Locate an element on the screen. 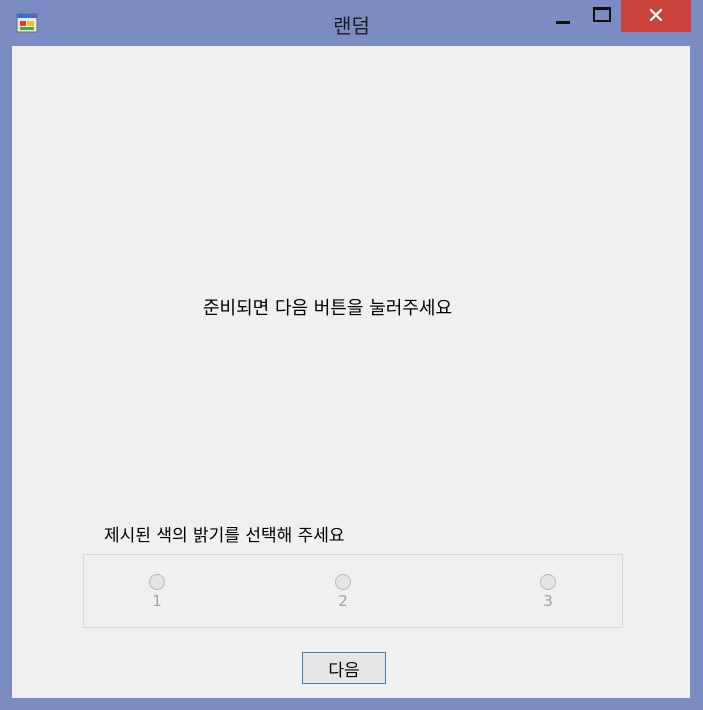  next-button: 다음 is located at coordinates (344, 668).